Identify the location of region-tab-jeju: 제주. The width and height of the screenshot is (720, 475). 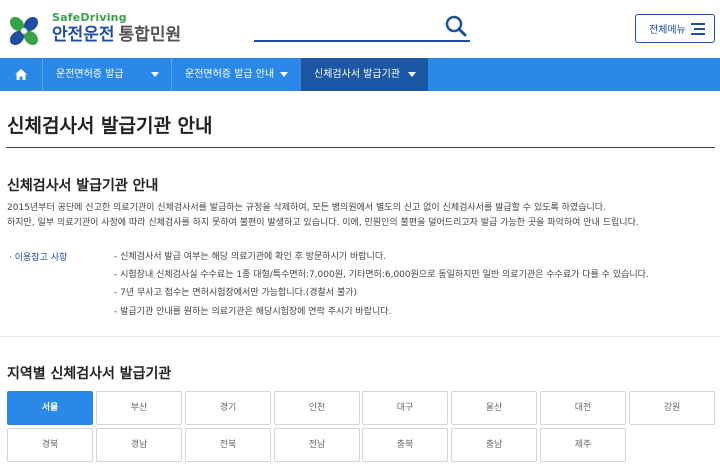
(583, 445).